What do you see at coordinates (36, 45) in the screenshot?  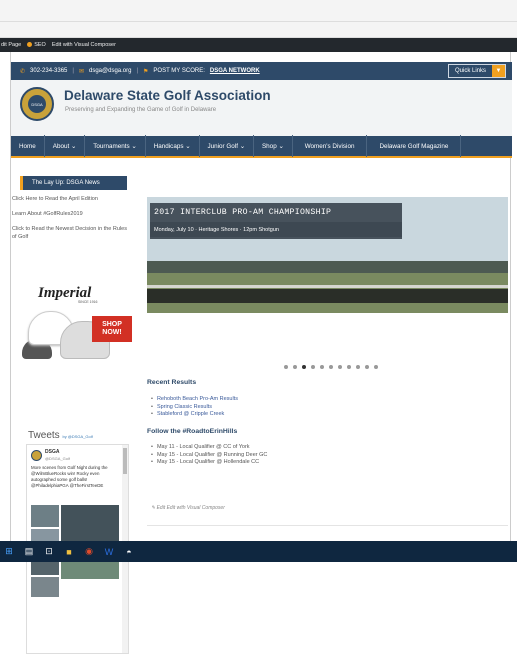 I see `admin-seo: SEO` at bounding box center [36, 45].